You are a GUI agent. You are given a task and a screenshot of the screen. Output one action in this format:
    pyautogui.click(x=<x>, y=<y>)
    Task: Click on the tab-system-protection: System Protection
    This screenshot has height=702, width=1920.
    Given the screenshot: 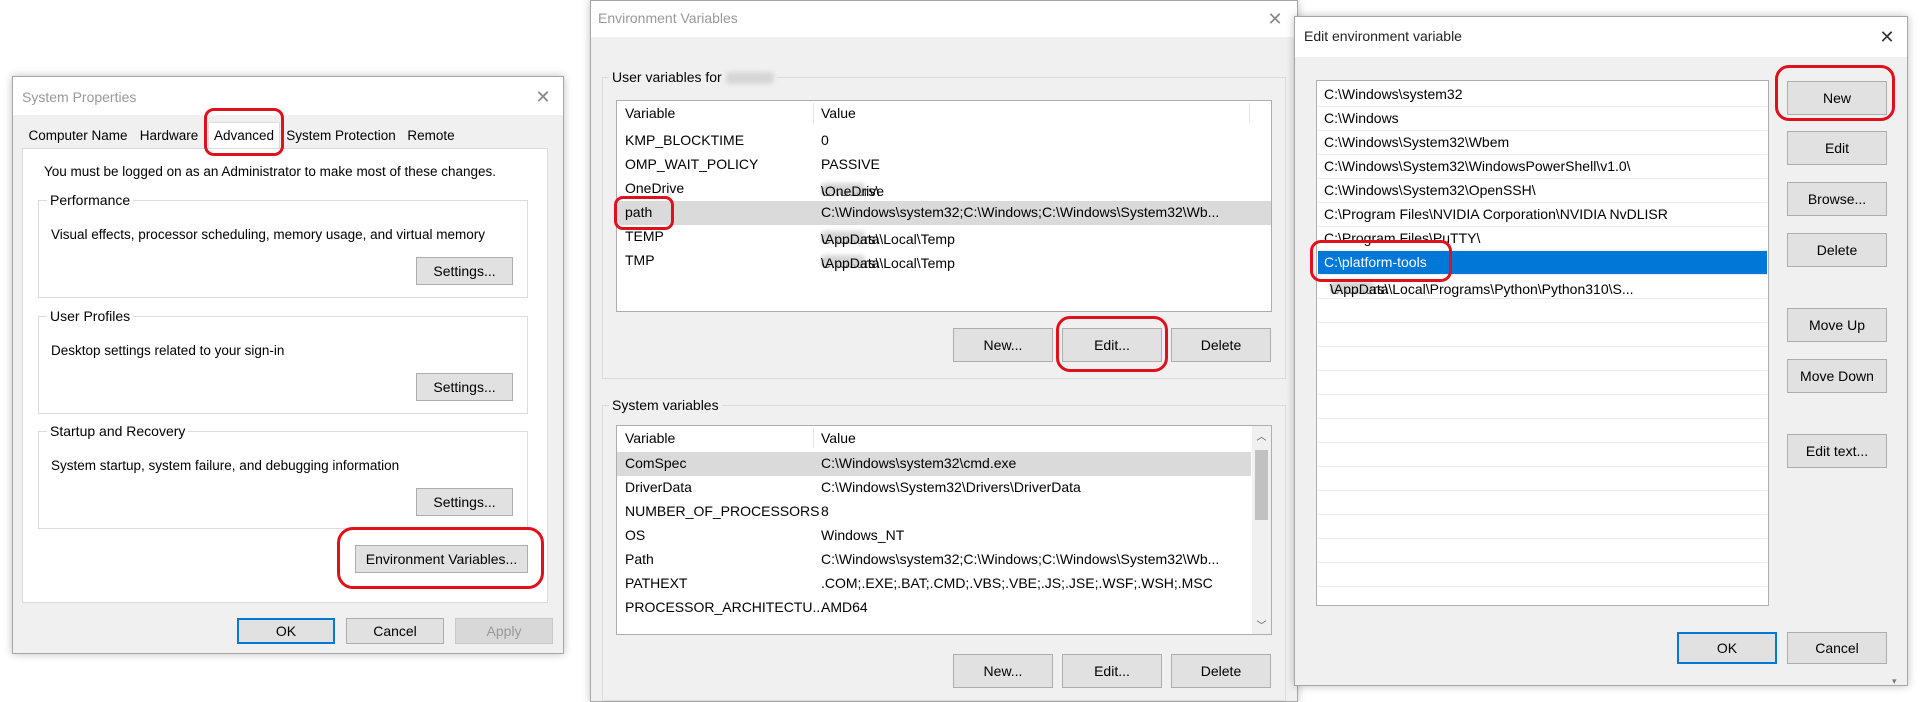 What is the action you would take?
    pyautogui.click(x=341, y=136)
    